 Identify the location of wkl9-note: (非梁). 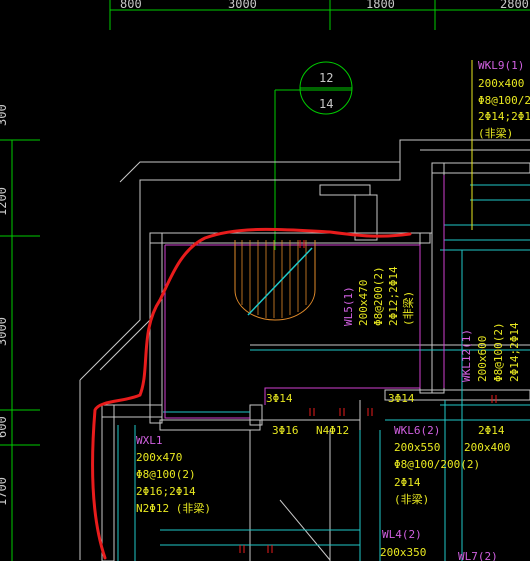
(495, 133).